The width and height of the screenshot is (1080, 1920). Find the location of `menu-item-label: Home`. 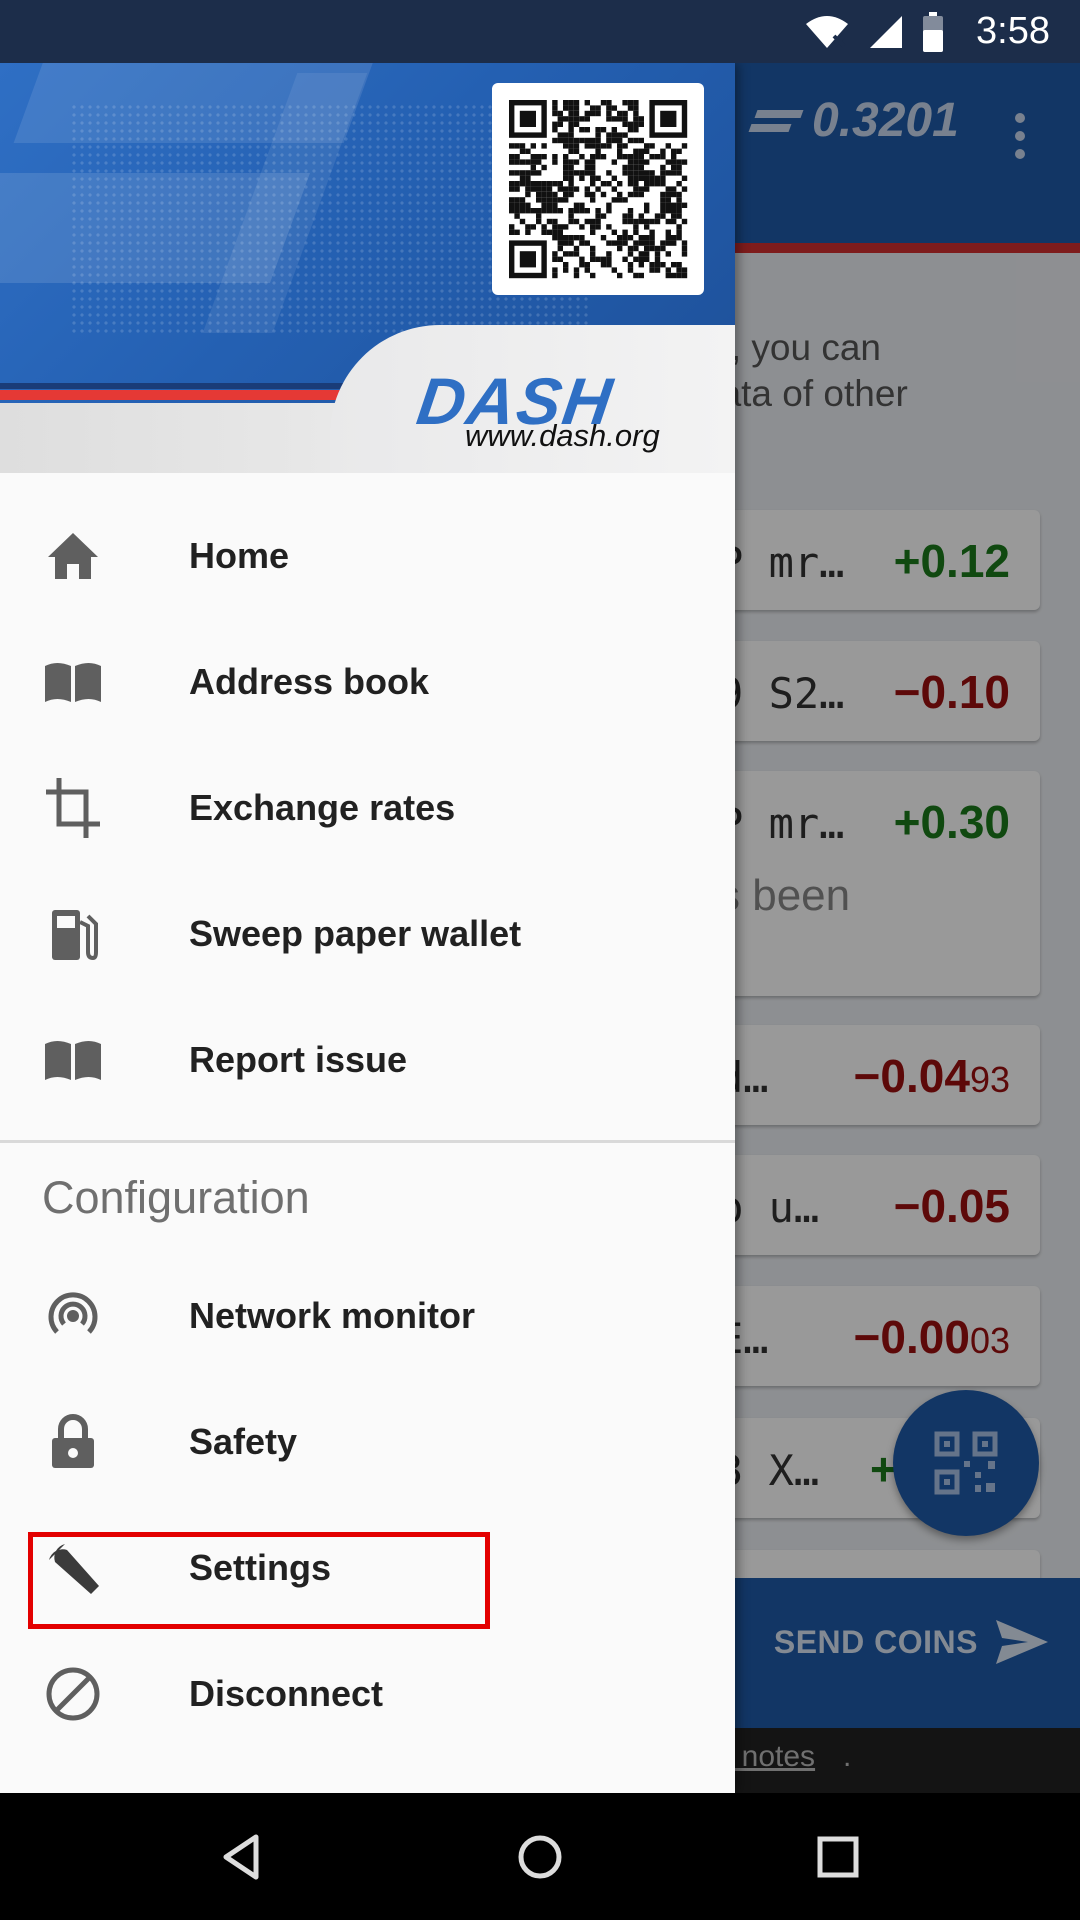

menu-item-label: Home is located at coordinates (239, 555).